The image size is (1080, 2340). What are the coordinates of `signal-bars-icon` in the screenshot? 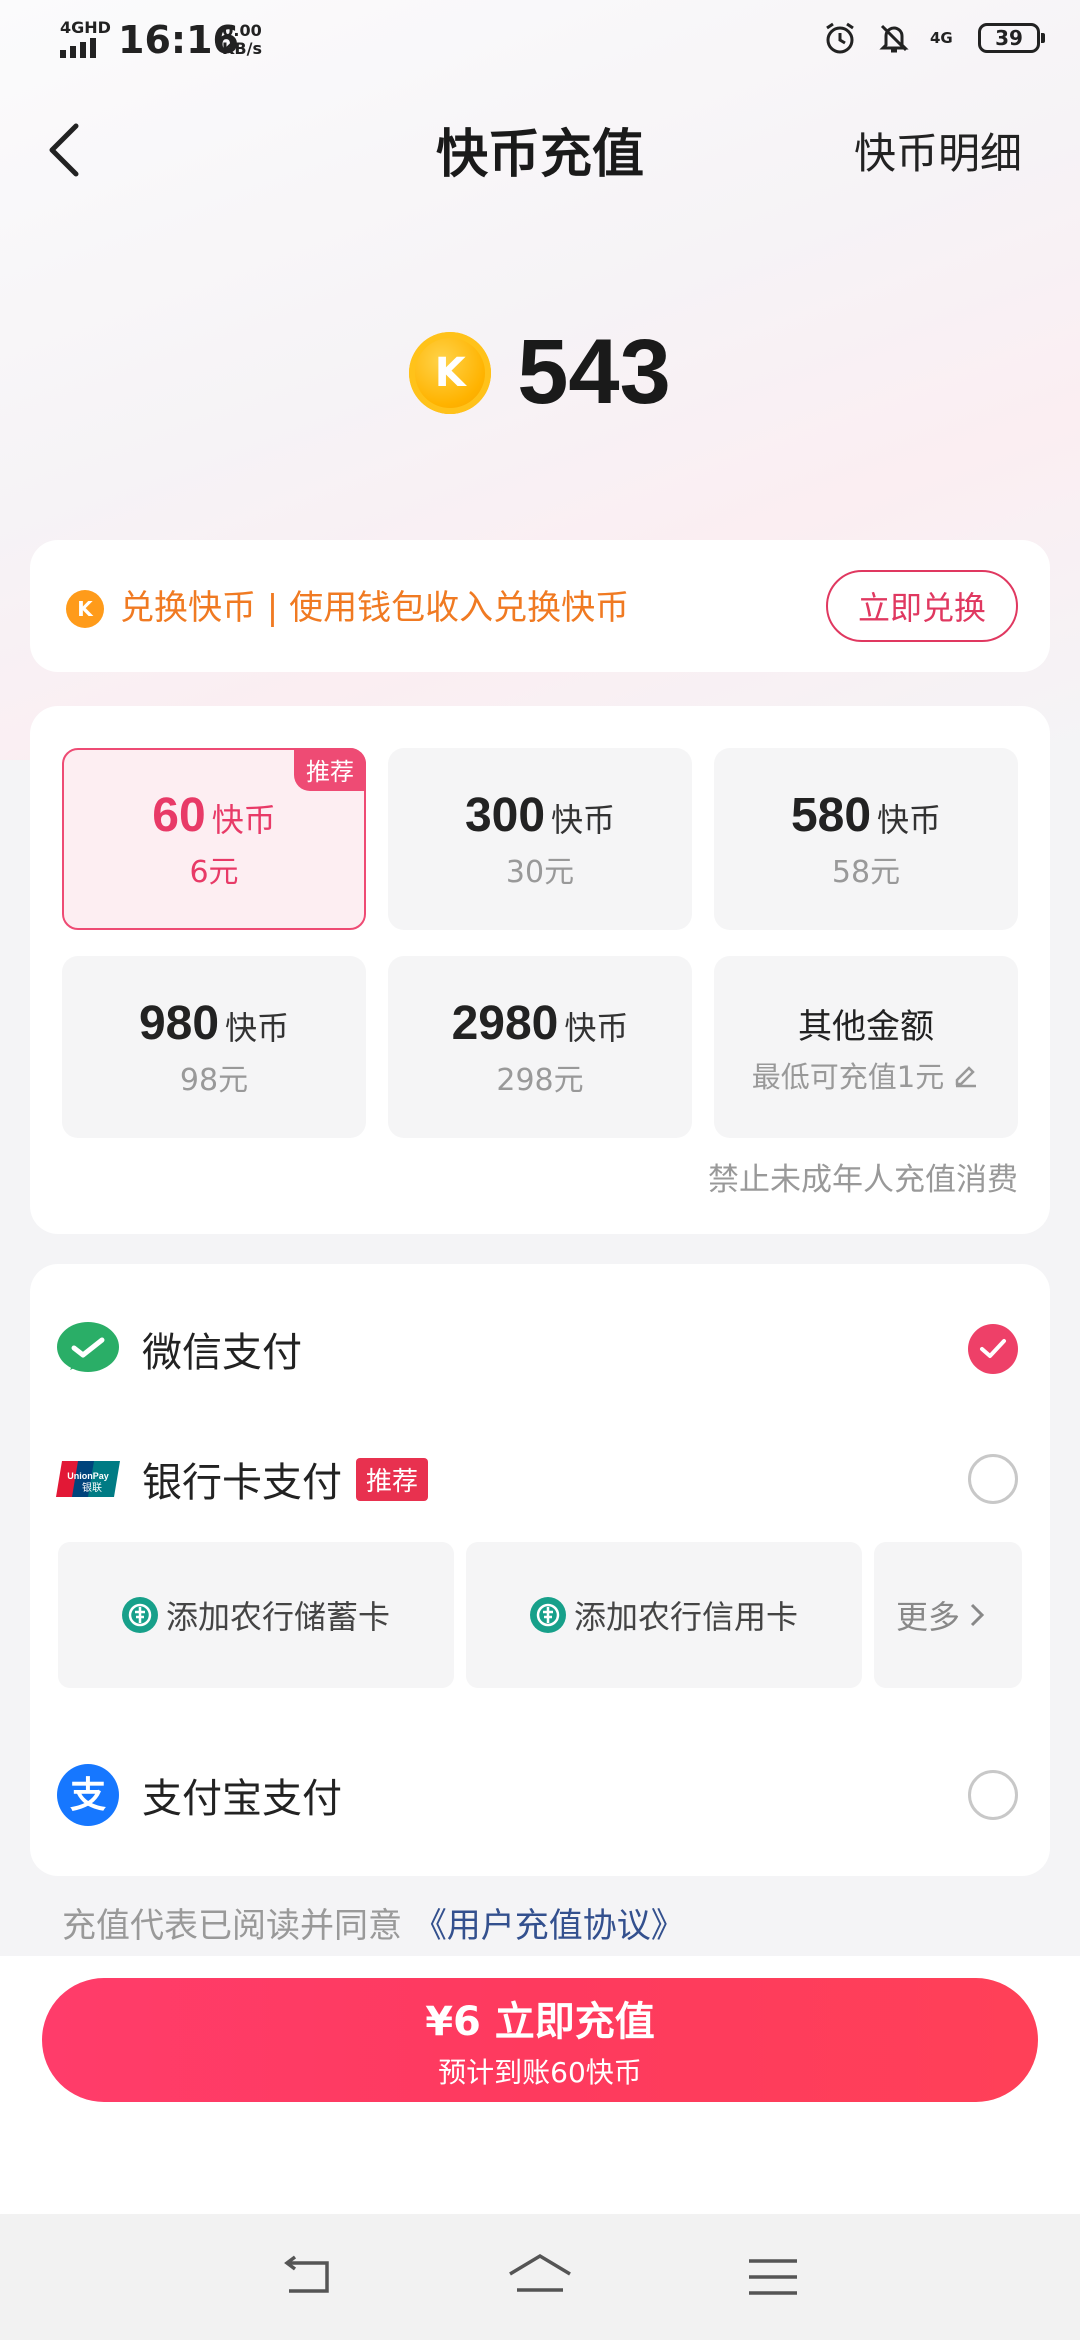 It's located at (78, 48).